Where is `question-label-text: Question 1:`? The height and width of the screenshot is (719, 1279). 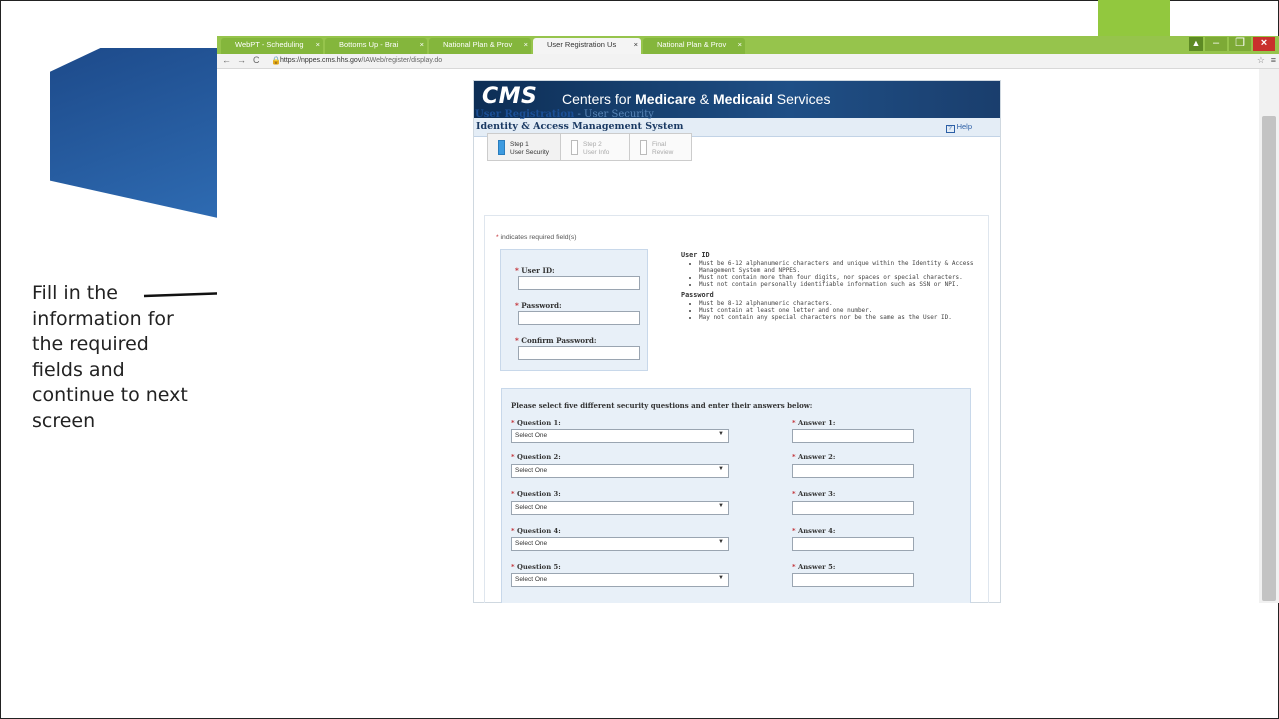 question-label-text: Question 1: is located at coordinates (538, 423).